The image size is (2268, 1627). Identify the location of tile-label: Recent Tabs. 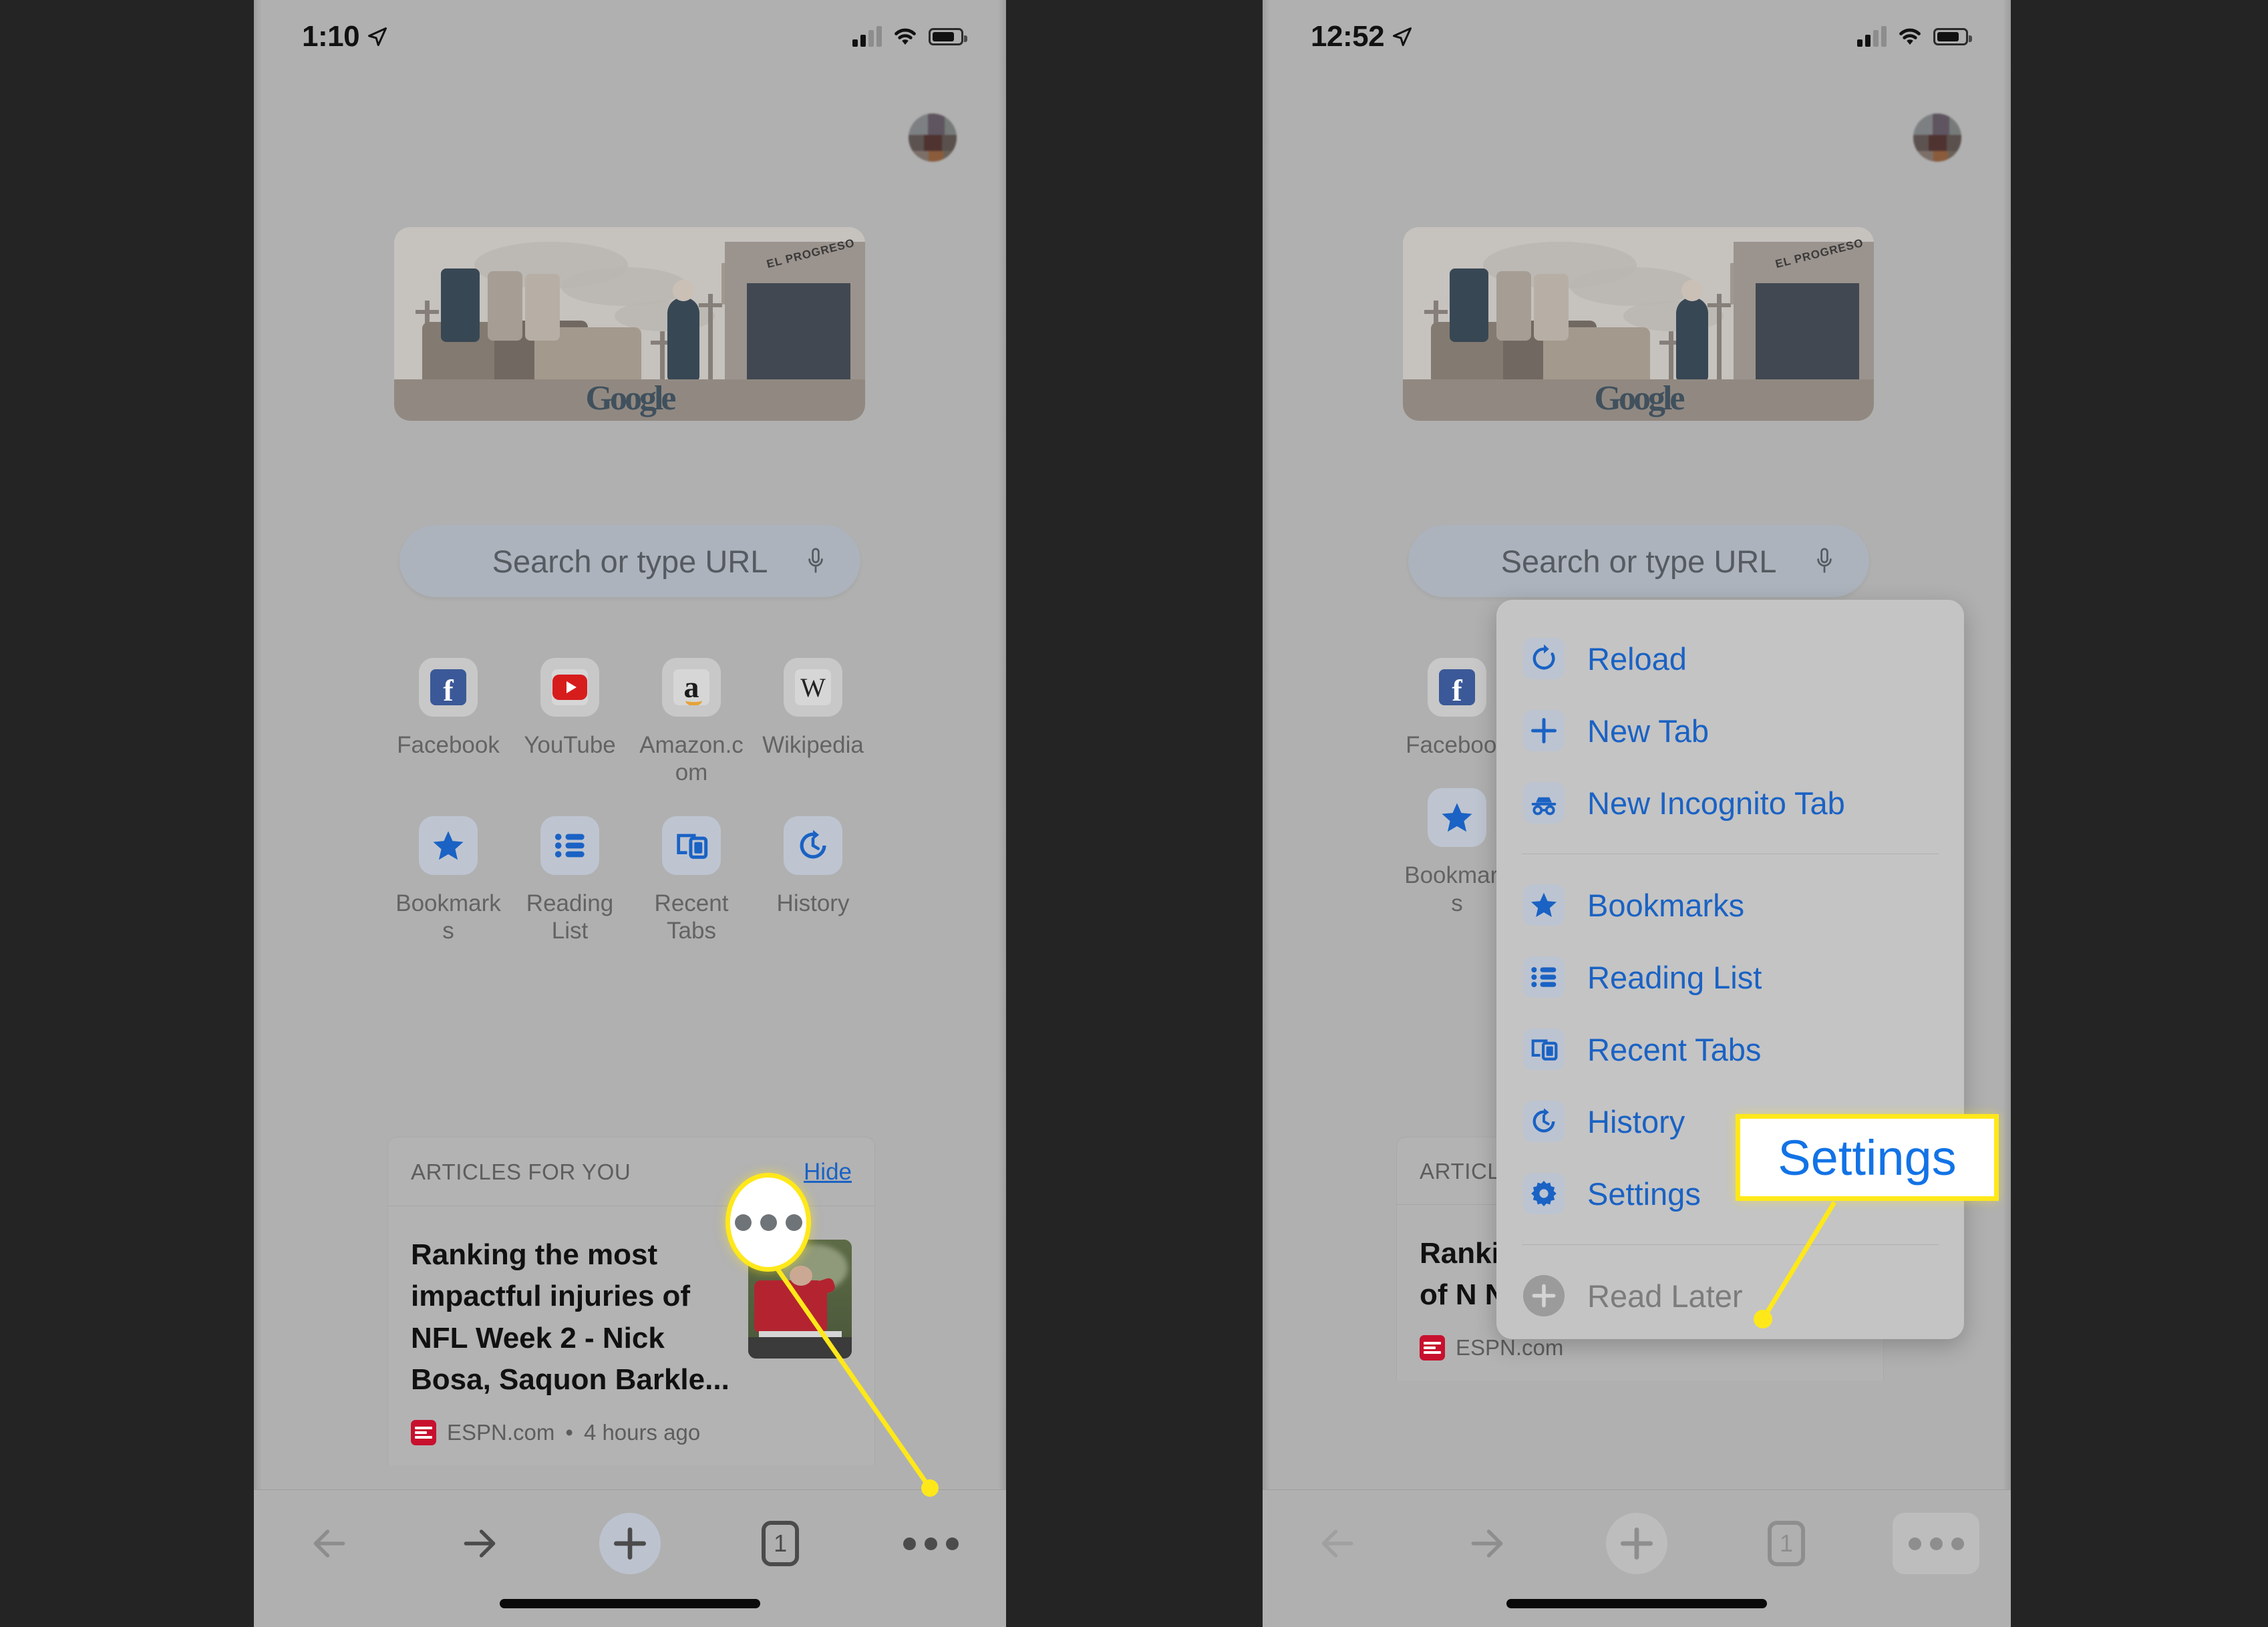
(691, 917).